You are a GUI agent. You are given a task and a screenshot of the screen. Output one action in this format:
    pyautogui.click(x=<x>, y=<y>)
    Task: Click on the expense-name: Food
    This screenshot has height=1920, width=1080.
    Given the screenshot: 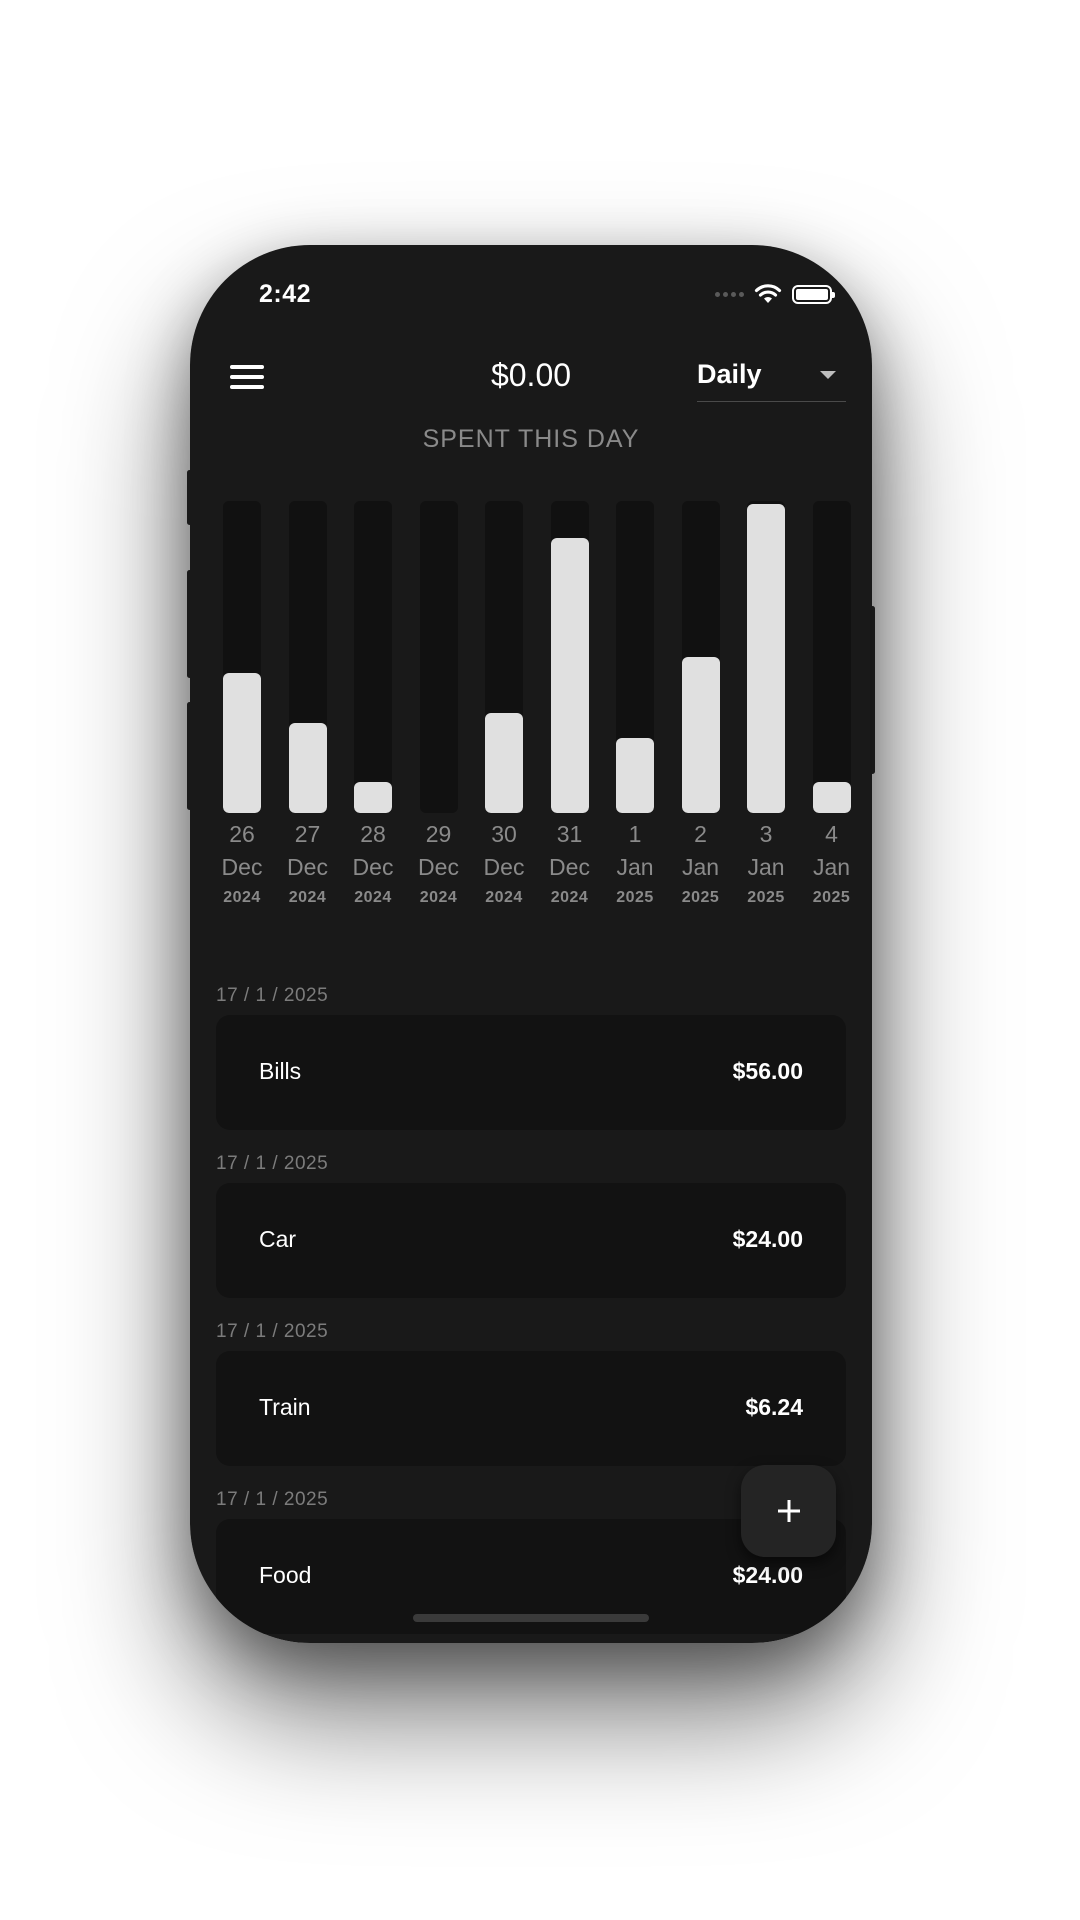 What is the action you would take?
    pyautogui.click(x=285, y=1575)
    